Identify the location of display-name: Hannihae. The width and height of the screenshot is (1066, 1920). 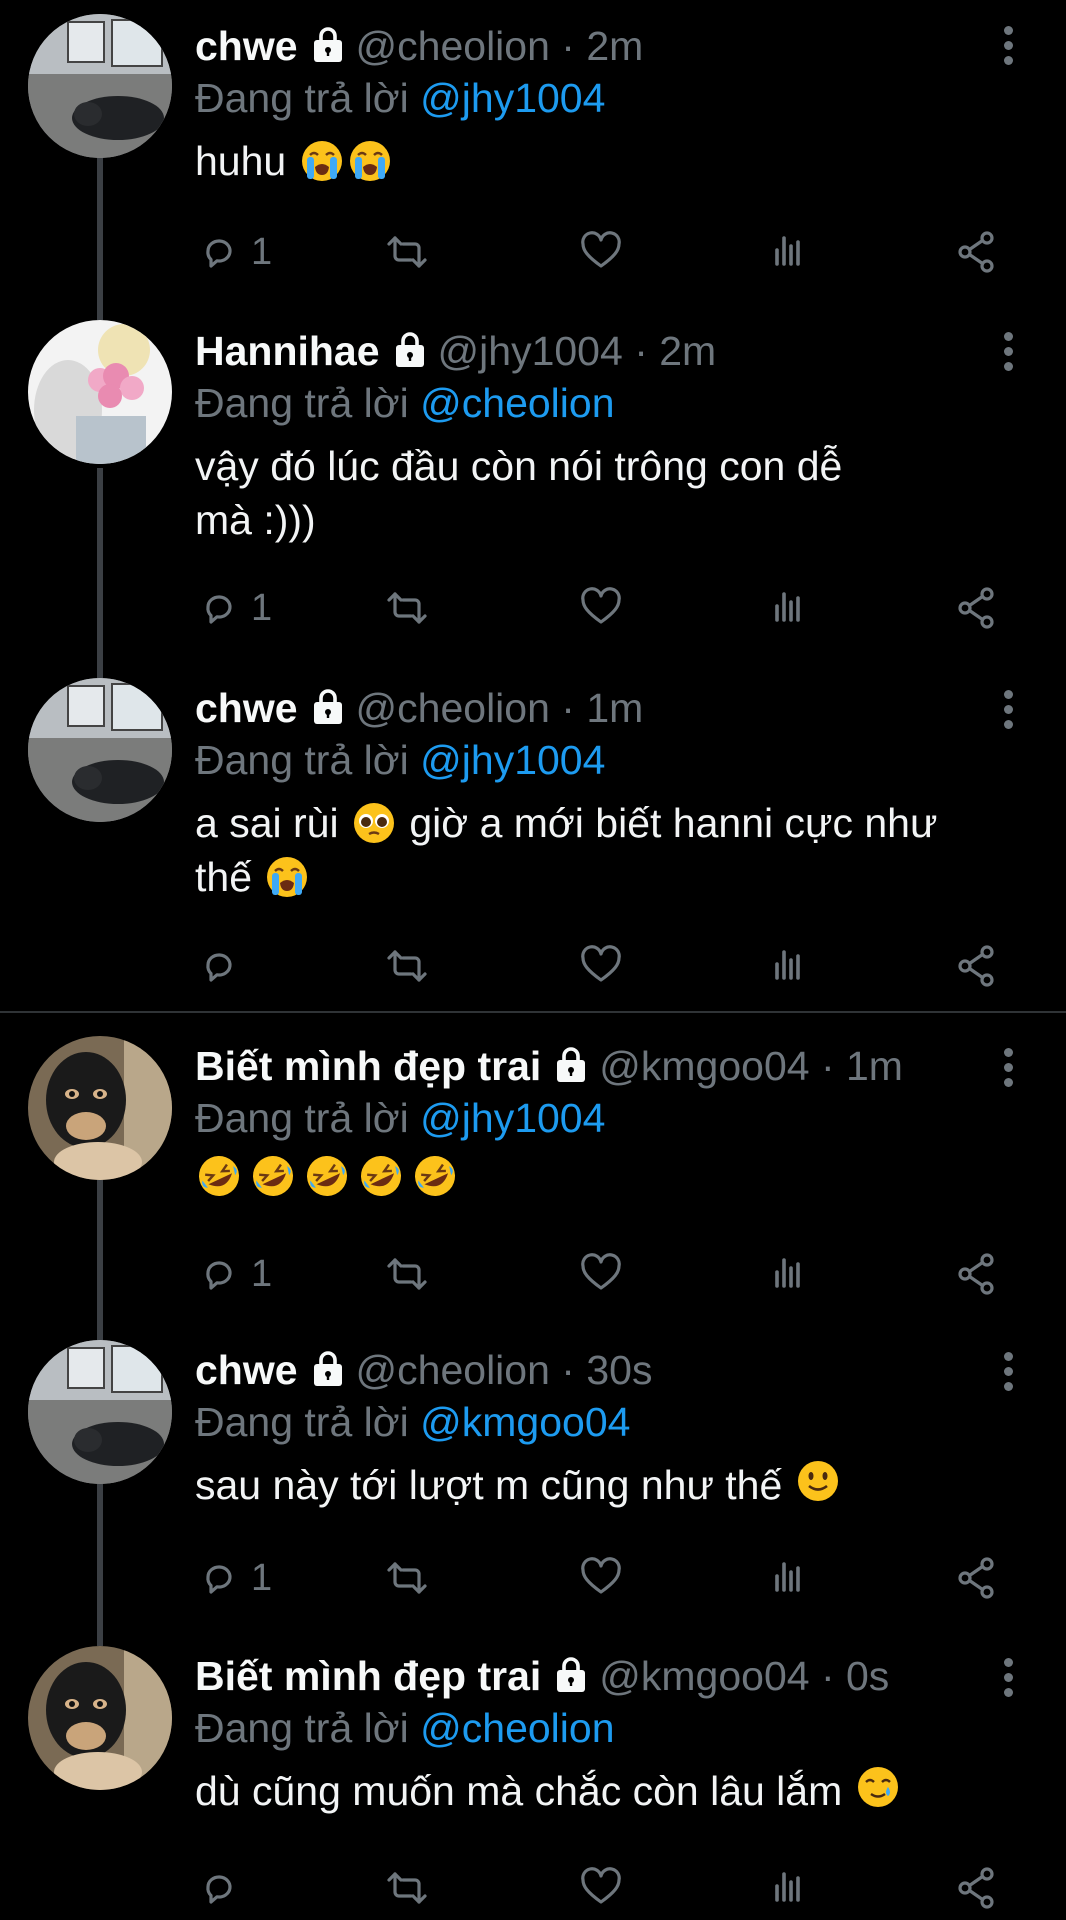
(287, 351).